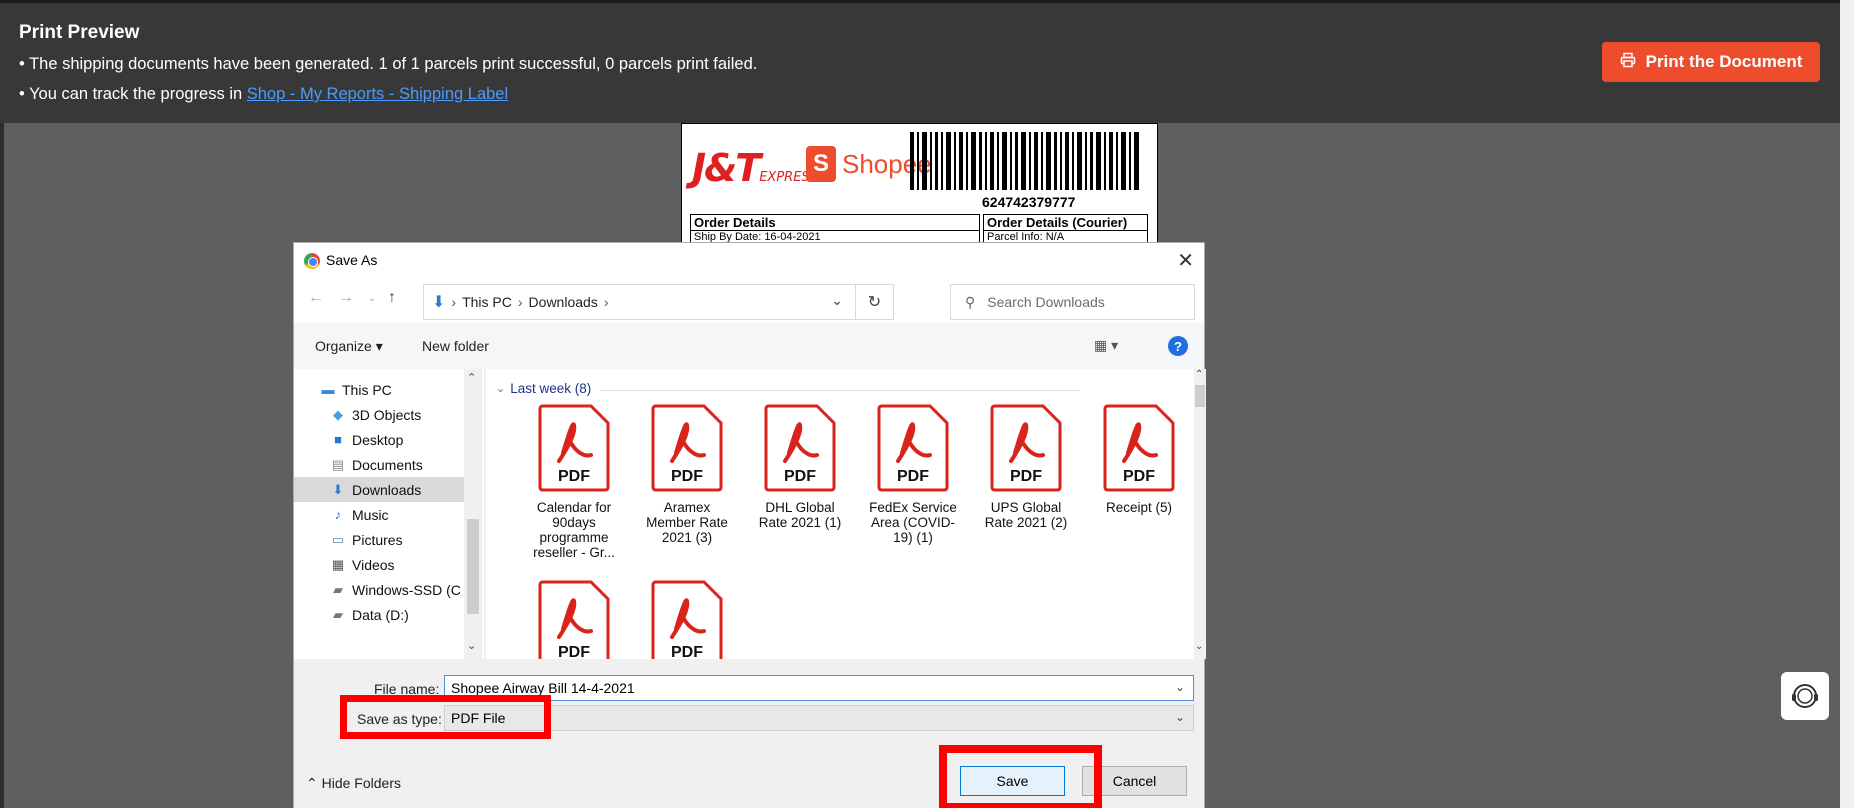 The width and height of the screenshot is (1854, 811). I want to click on help-icon: ?, so click(1178, 346).